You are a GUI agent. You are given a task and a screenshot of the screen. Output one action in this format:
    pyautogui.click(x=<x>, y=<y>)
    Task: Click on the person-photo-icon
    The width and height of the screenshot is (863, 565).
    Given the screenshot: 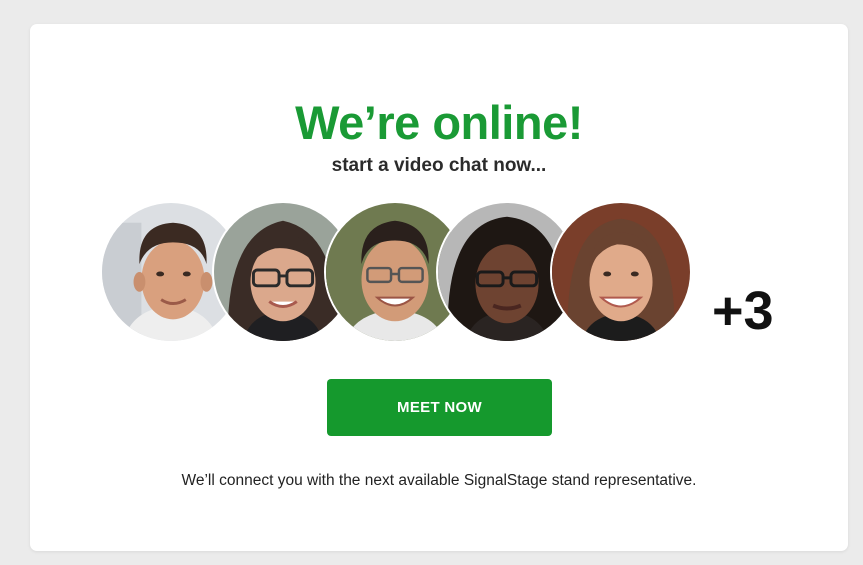 What is the action you would take?
    pyautogui.click(x=621, y=272)
    